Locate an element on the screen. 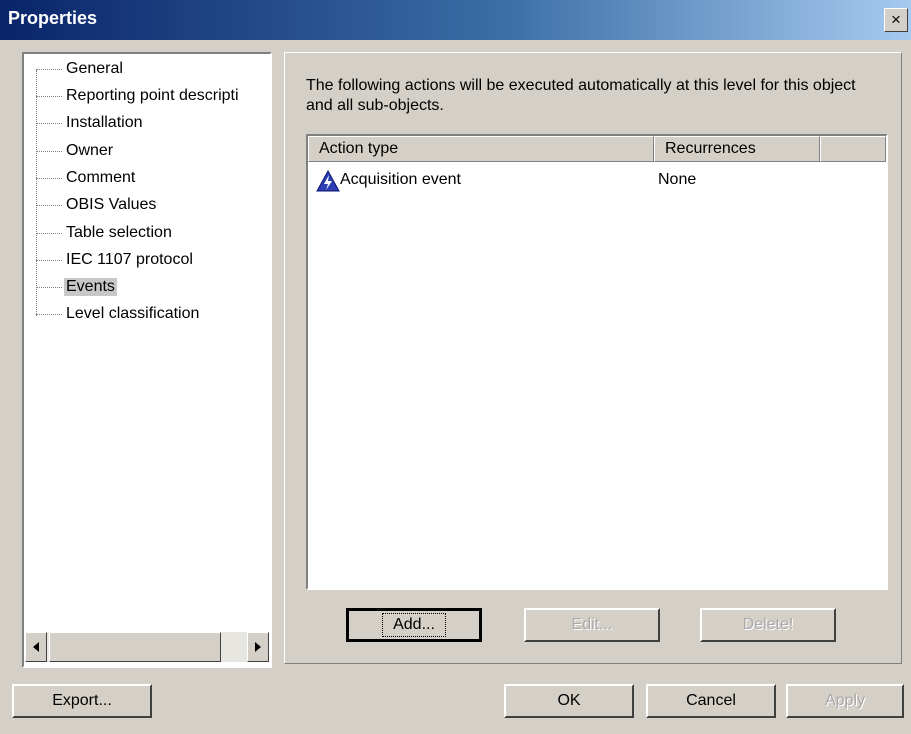  window-title: Properties is located at coordinates (53, 18).